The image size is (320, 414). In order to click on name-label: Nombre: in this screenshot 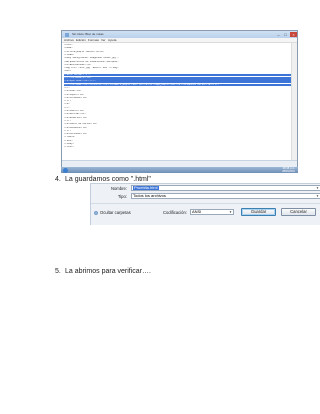, I will do `click(118, 188)`.